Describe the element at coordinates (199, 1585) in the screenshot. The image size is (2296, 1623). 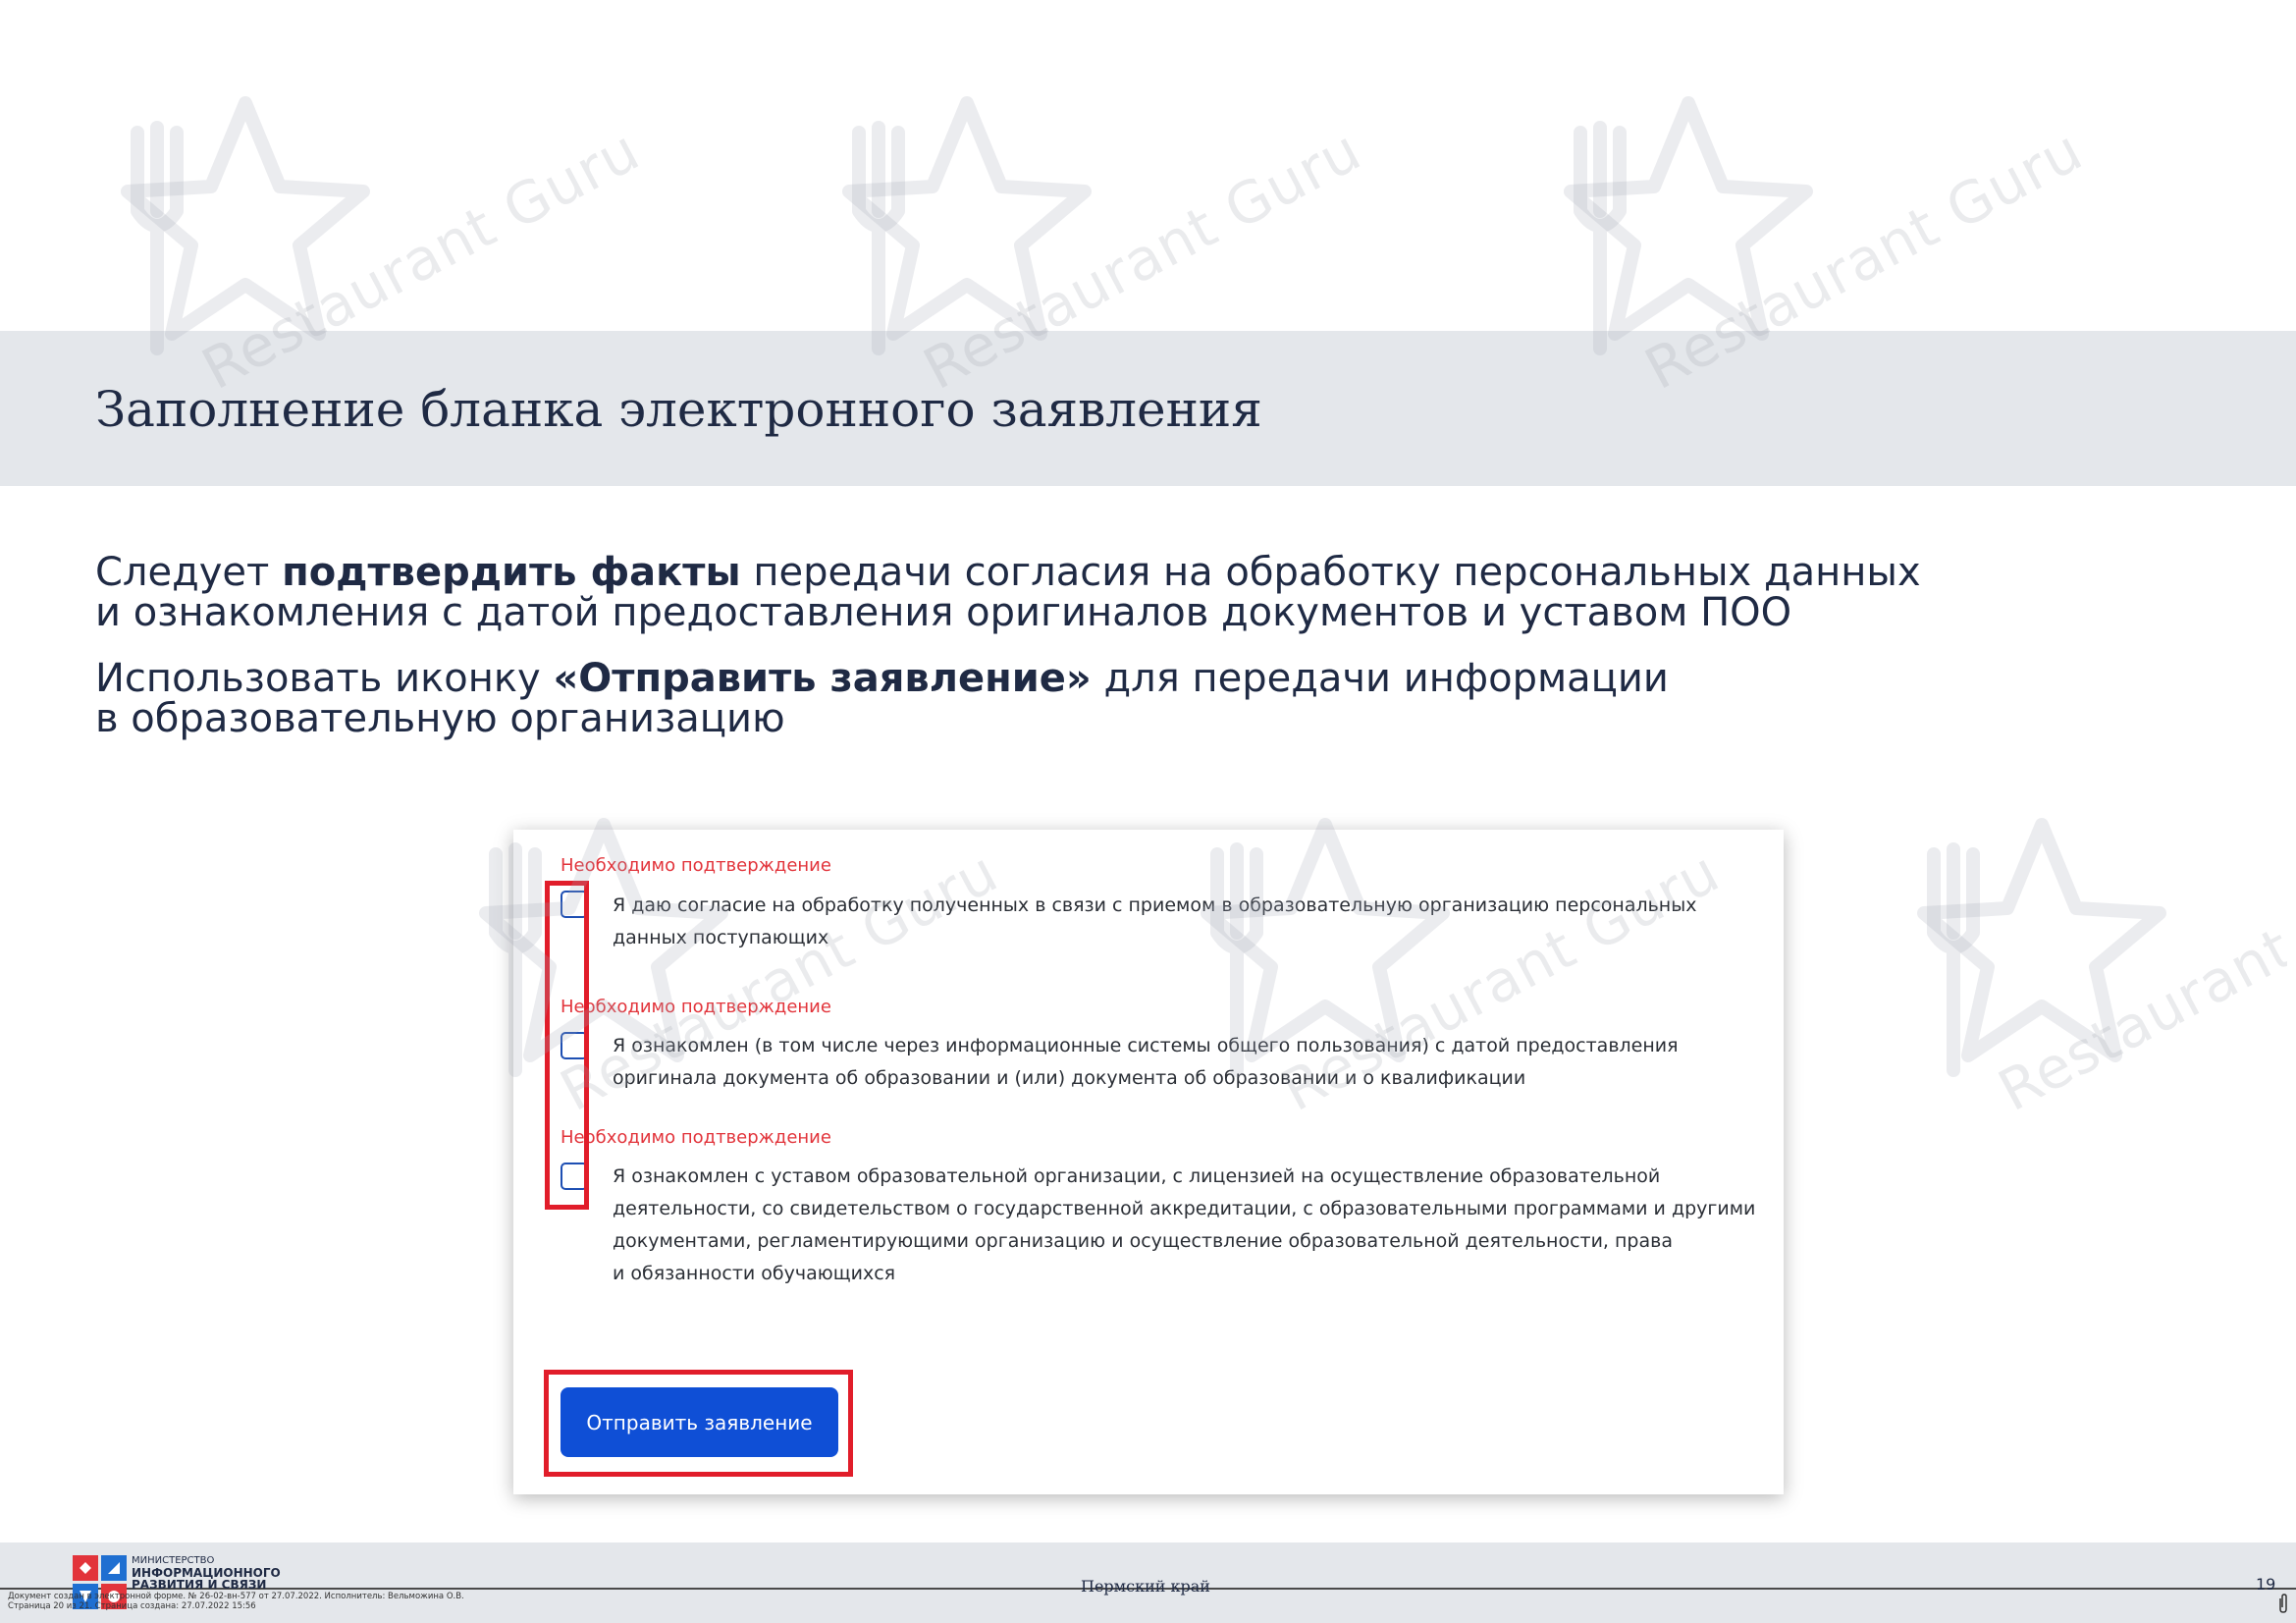
I see `ministry-line-3: РАЗВИТИЯ И СВЯЗИ` at that location.